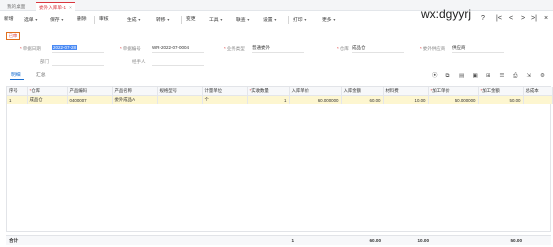  Describe the element at coordinates (511, 19) in the screenshot. I see `prev-record-icon: <` at that location.